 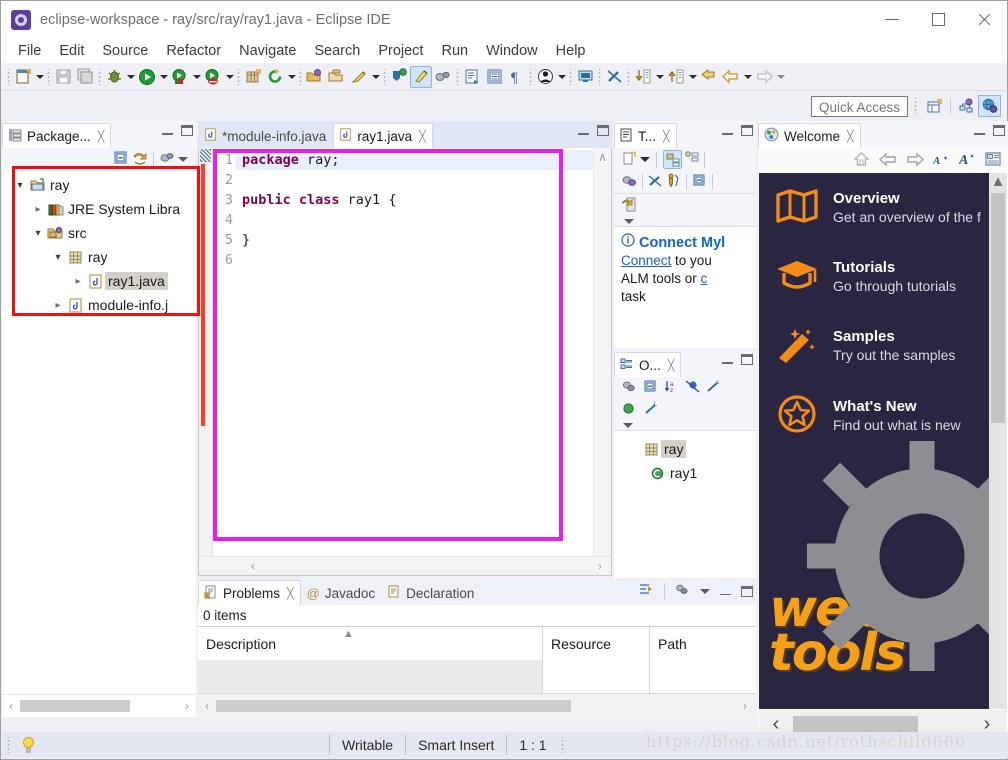 What do you see at coordinates (183, 159) in the screenshot?
I see `view-dropdown-icon` at bounding box center [183, 159].